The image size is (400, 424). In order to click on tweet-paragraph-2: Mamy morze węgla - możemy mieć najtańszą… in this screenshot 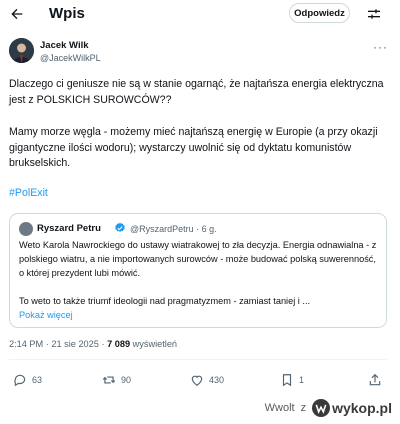, I will do `click(193, 147)`.